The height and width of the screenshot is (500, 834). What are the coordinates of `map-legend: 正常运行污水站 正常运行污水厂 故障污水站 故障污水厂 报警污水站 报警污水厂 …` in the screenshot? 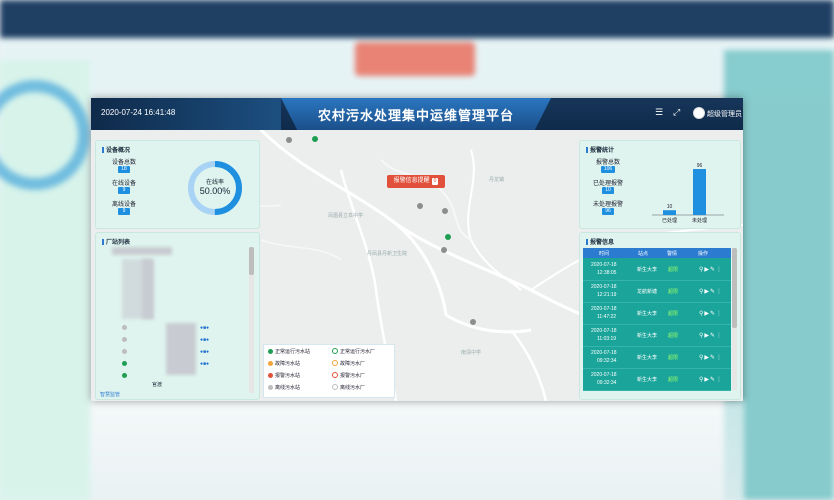 It's located at (329, 371).